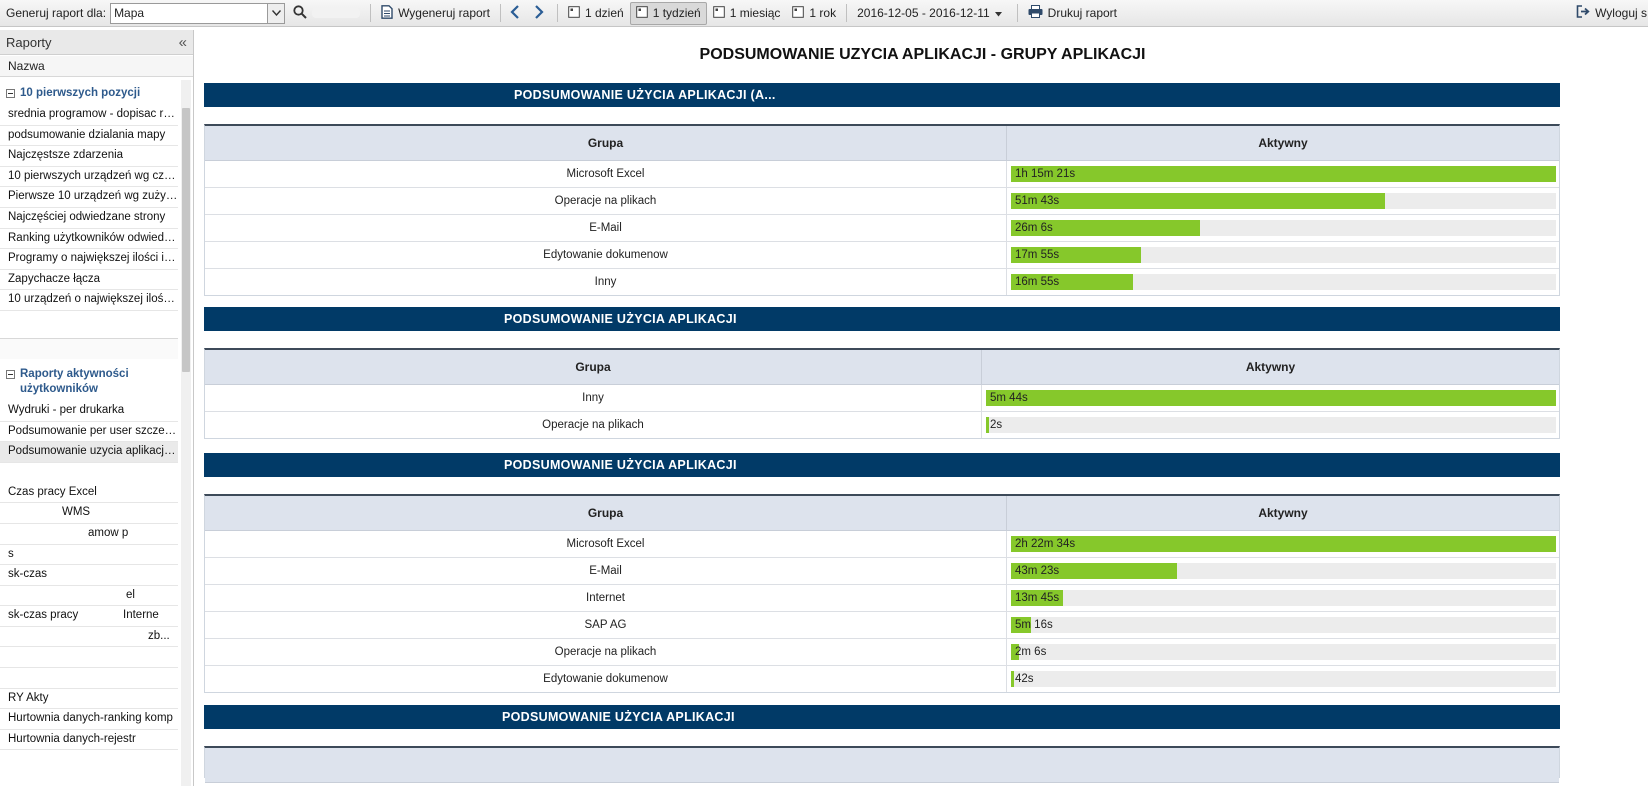 This screenshot has height=786, width=1648. I want to click on scrollbar-thumb, so click(186, 240).